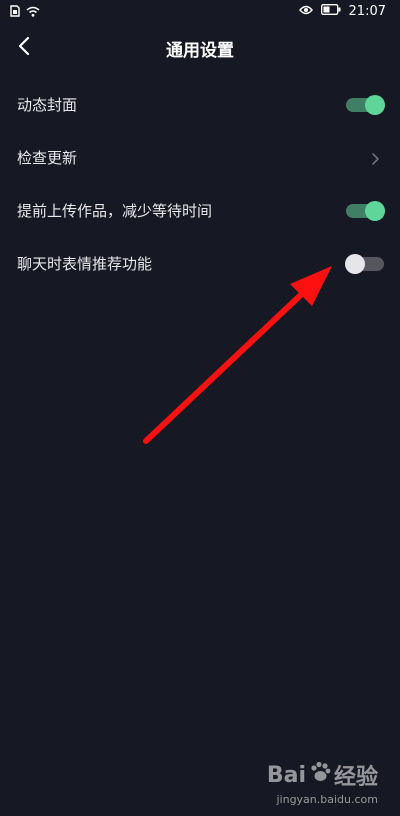 The width and height of the screenshot is (400, 816). I want to click on watermark-brand-right: 经验, so click(355, 777).